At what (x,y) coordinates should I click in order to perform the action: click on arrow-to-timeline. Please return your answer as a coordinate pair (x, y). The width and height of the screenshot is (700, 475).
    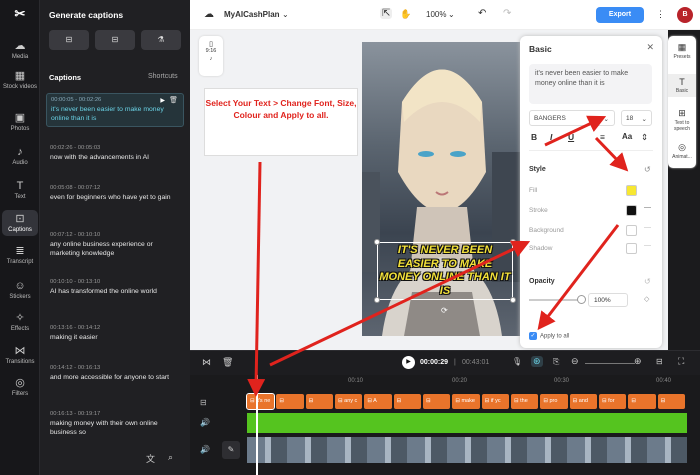
    Looking at the image, I should click on (256, 279).